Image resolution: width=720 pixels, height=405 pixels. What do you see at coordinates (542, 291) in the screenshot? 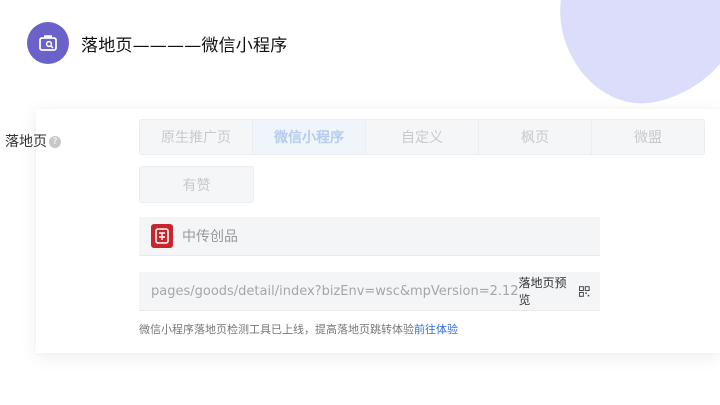
I see `preview-label: 落地页预览` at bounding box center [542, 291].